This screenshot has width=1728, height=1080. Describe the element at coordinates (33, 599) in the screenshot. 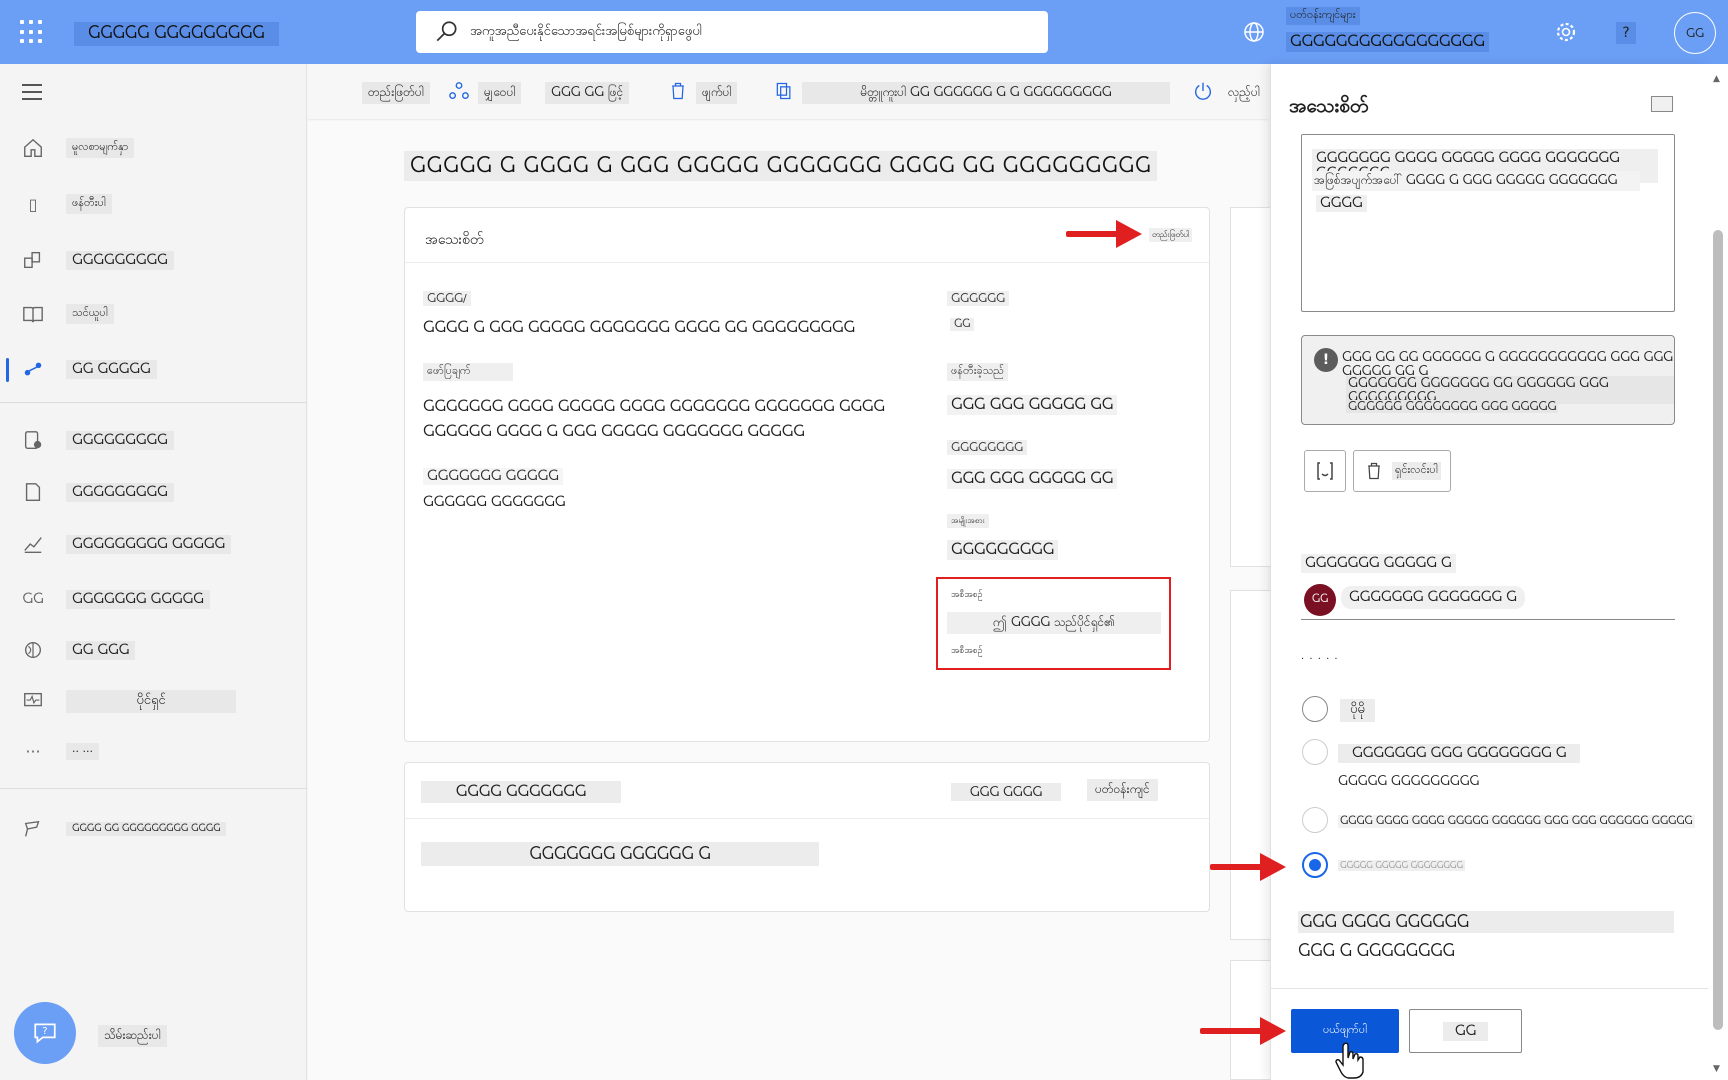

I see `process-icon: ႺႺ` at that location.